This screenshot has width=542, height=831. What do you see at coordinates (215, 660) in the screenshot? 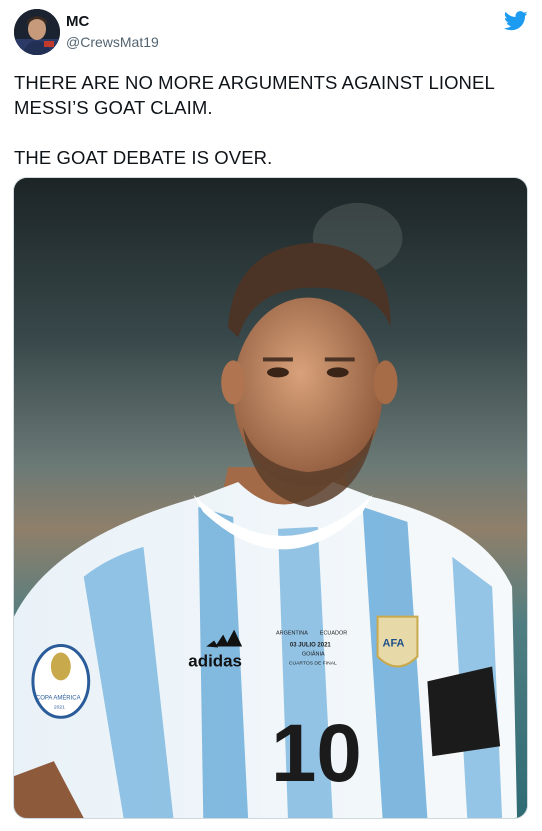
I see `svg-text: adidas` at bounding box center [215, 660].